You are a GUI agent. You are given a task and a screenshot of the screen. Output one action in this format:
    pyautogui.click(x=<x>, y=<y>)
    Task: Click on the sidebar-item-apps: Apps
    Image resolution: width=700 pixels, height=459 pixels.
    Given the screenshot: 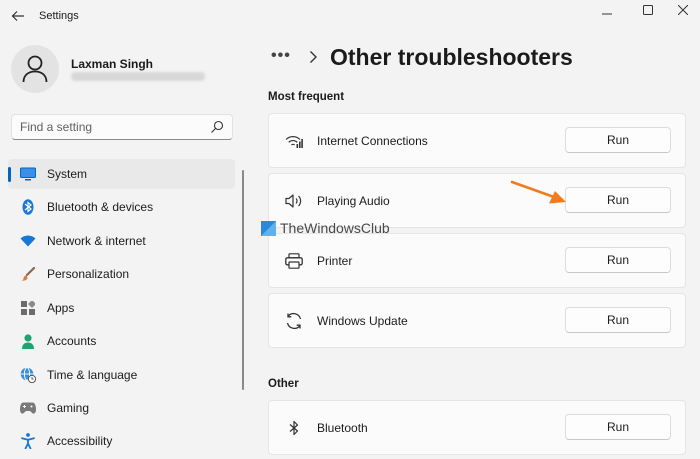 What is the action you would take?
    pyautogui.click(x=121, y=308)
    